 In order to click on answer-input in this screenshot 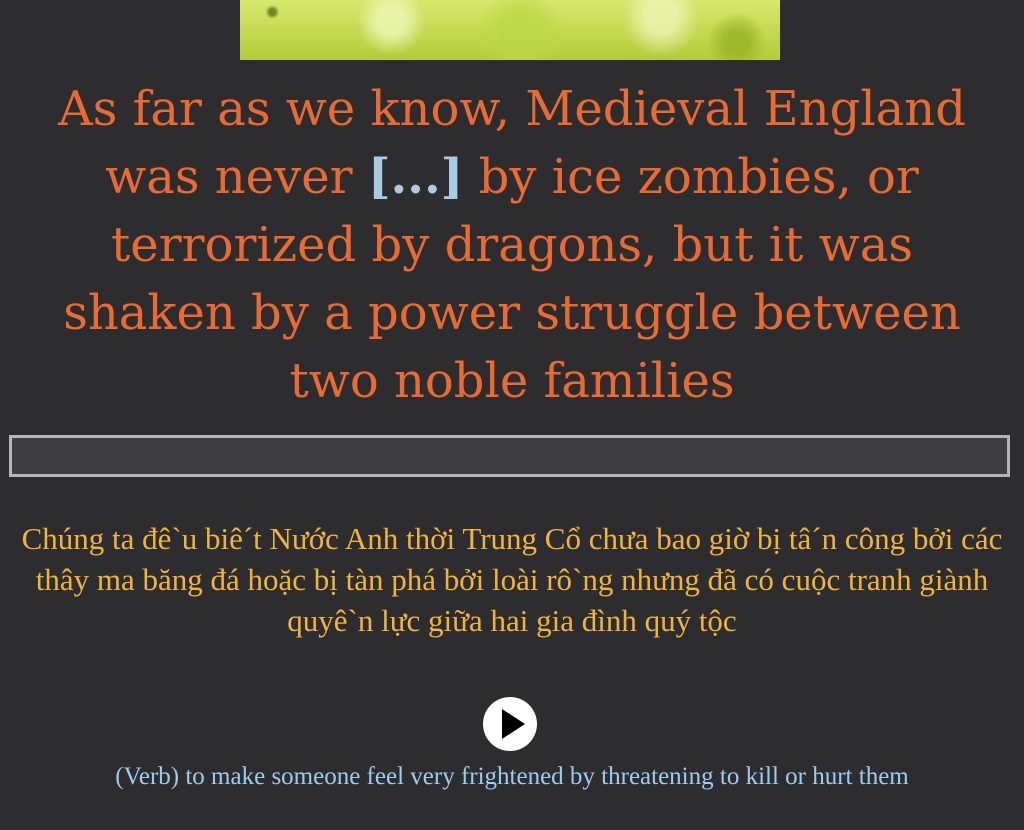, I will do `click(509, 456)`.